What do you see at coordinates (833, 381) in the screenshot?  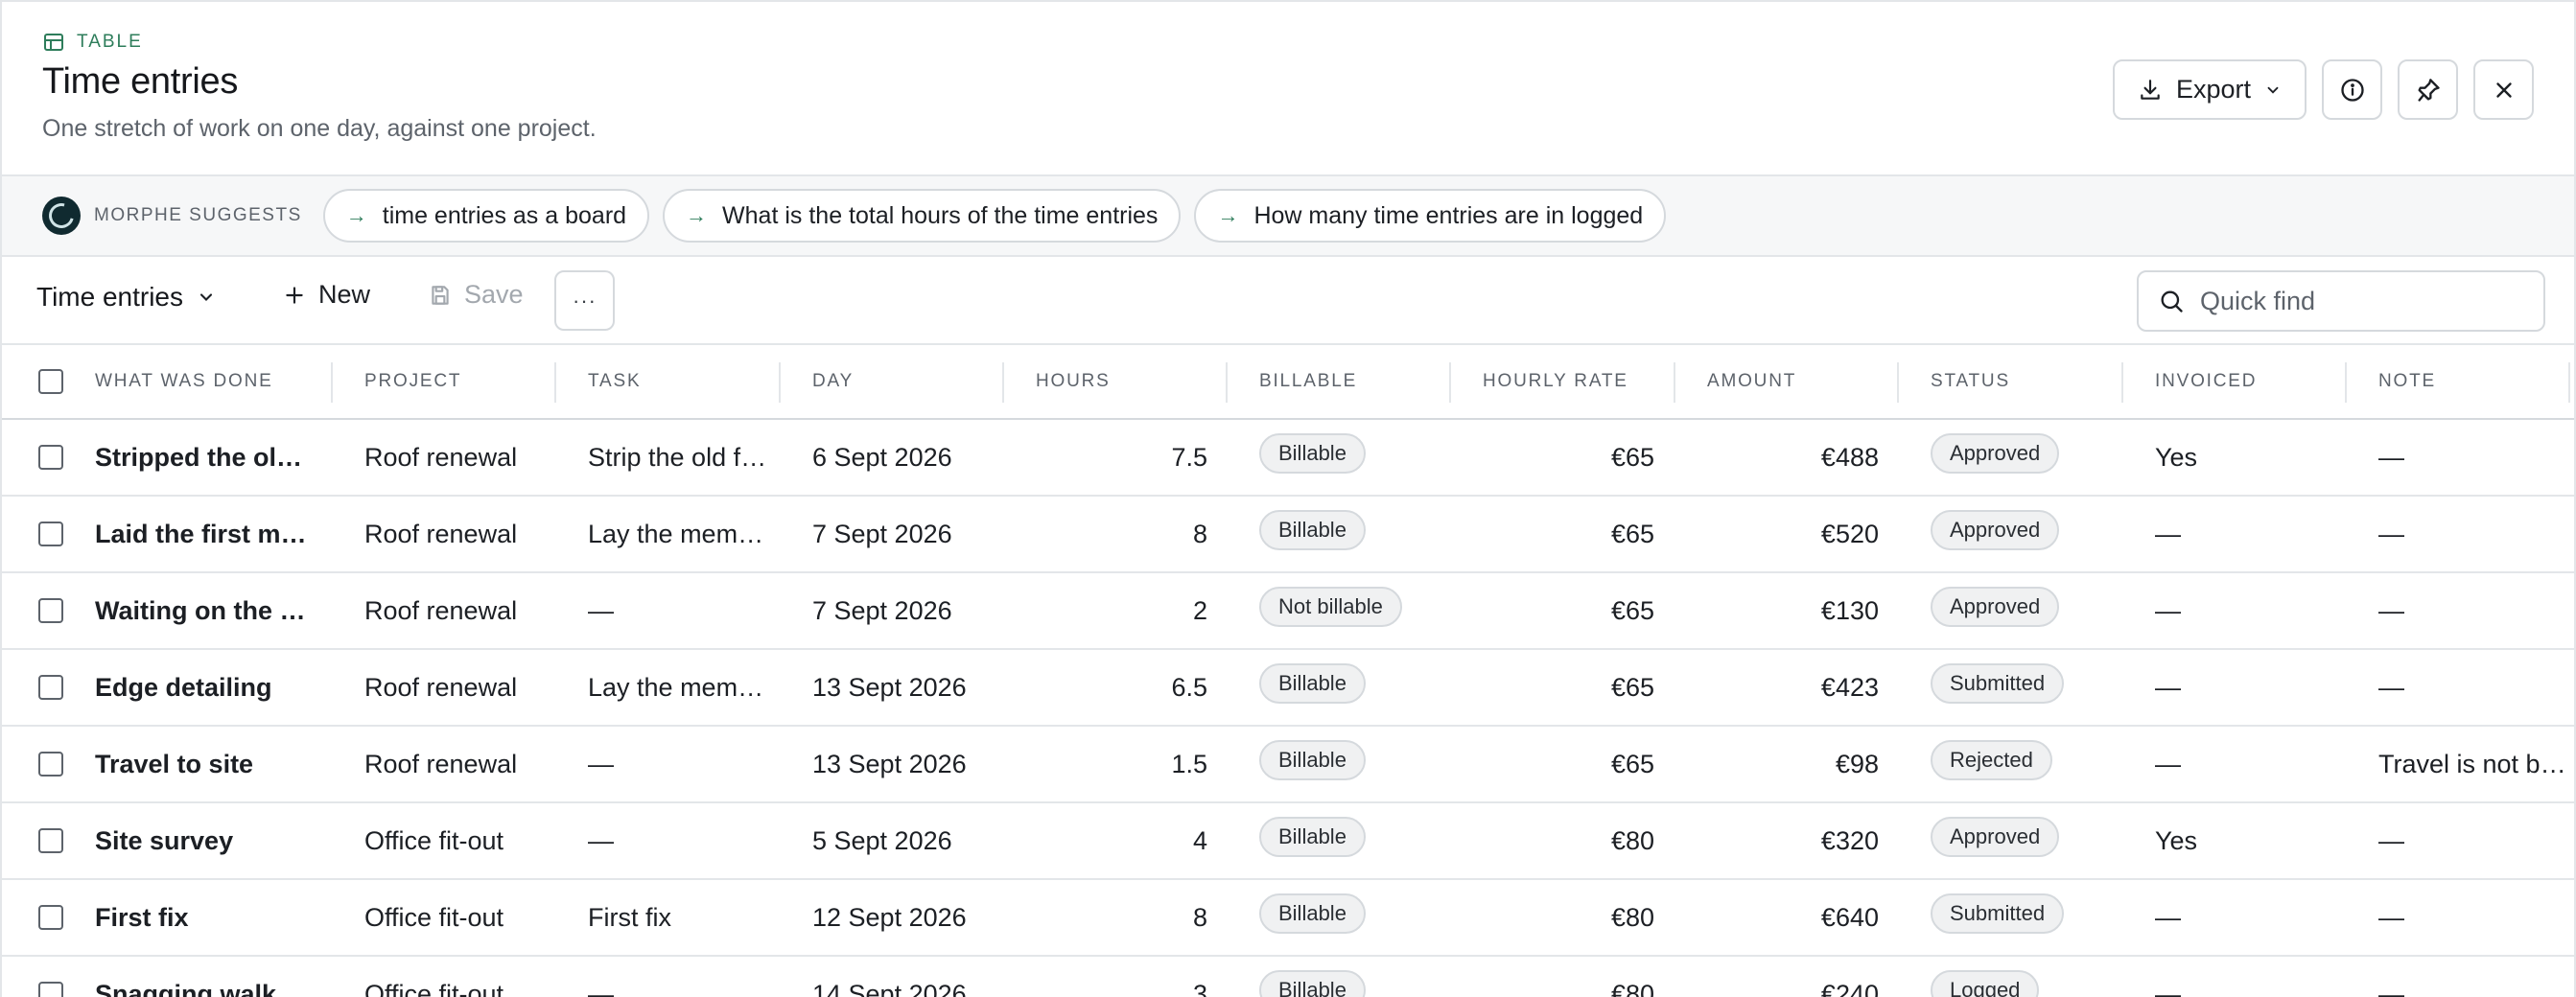 I see `column-header-day: DAY` at bounding box center [833, 381].